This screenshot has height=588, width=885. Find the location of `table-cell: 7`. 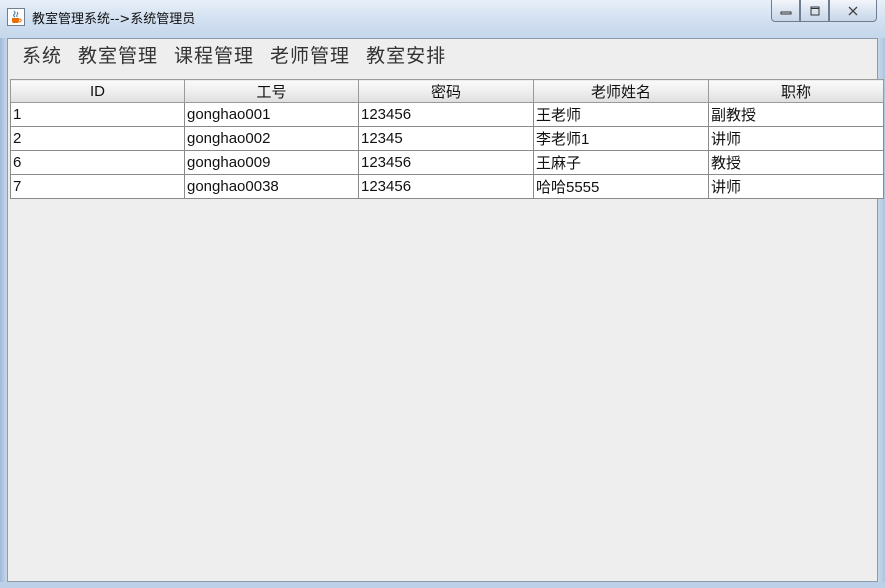

table-cell: 7 is located at coordinates (97, 186).